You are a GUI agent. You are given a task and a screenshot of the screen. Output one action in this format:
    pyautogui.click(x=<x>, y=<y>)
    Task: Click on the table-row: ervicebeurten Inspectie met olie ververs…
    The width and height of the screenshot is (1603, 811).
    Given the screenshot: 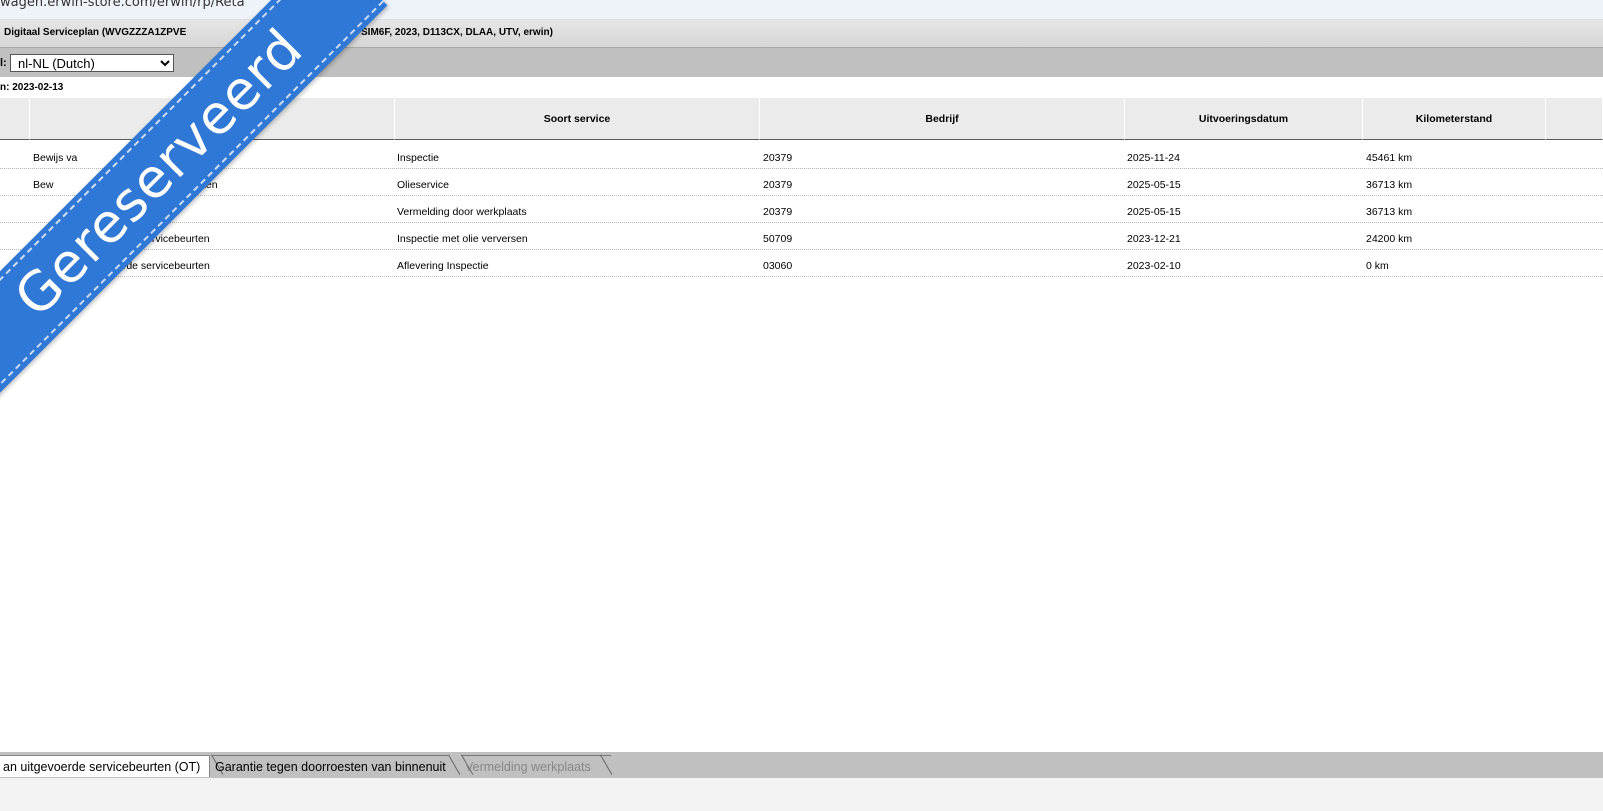 What is the action you would take?
    pyautogui.click(x=801, y=236)
    